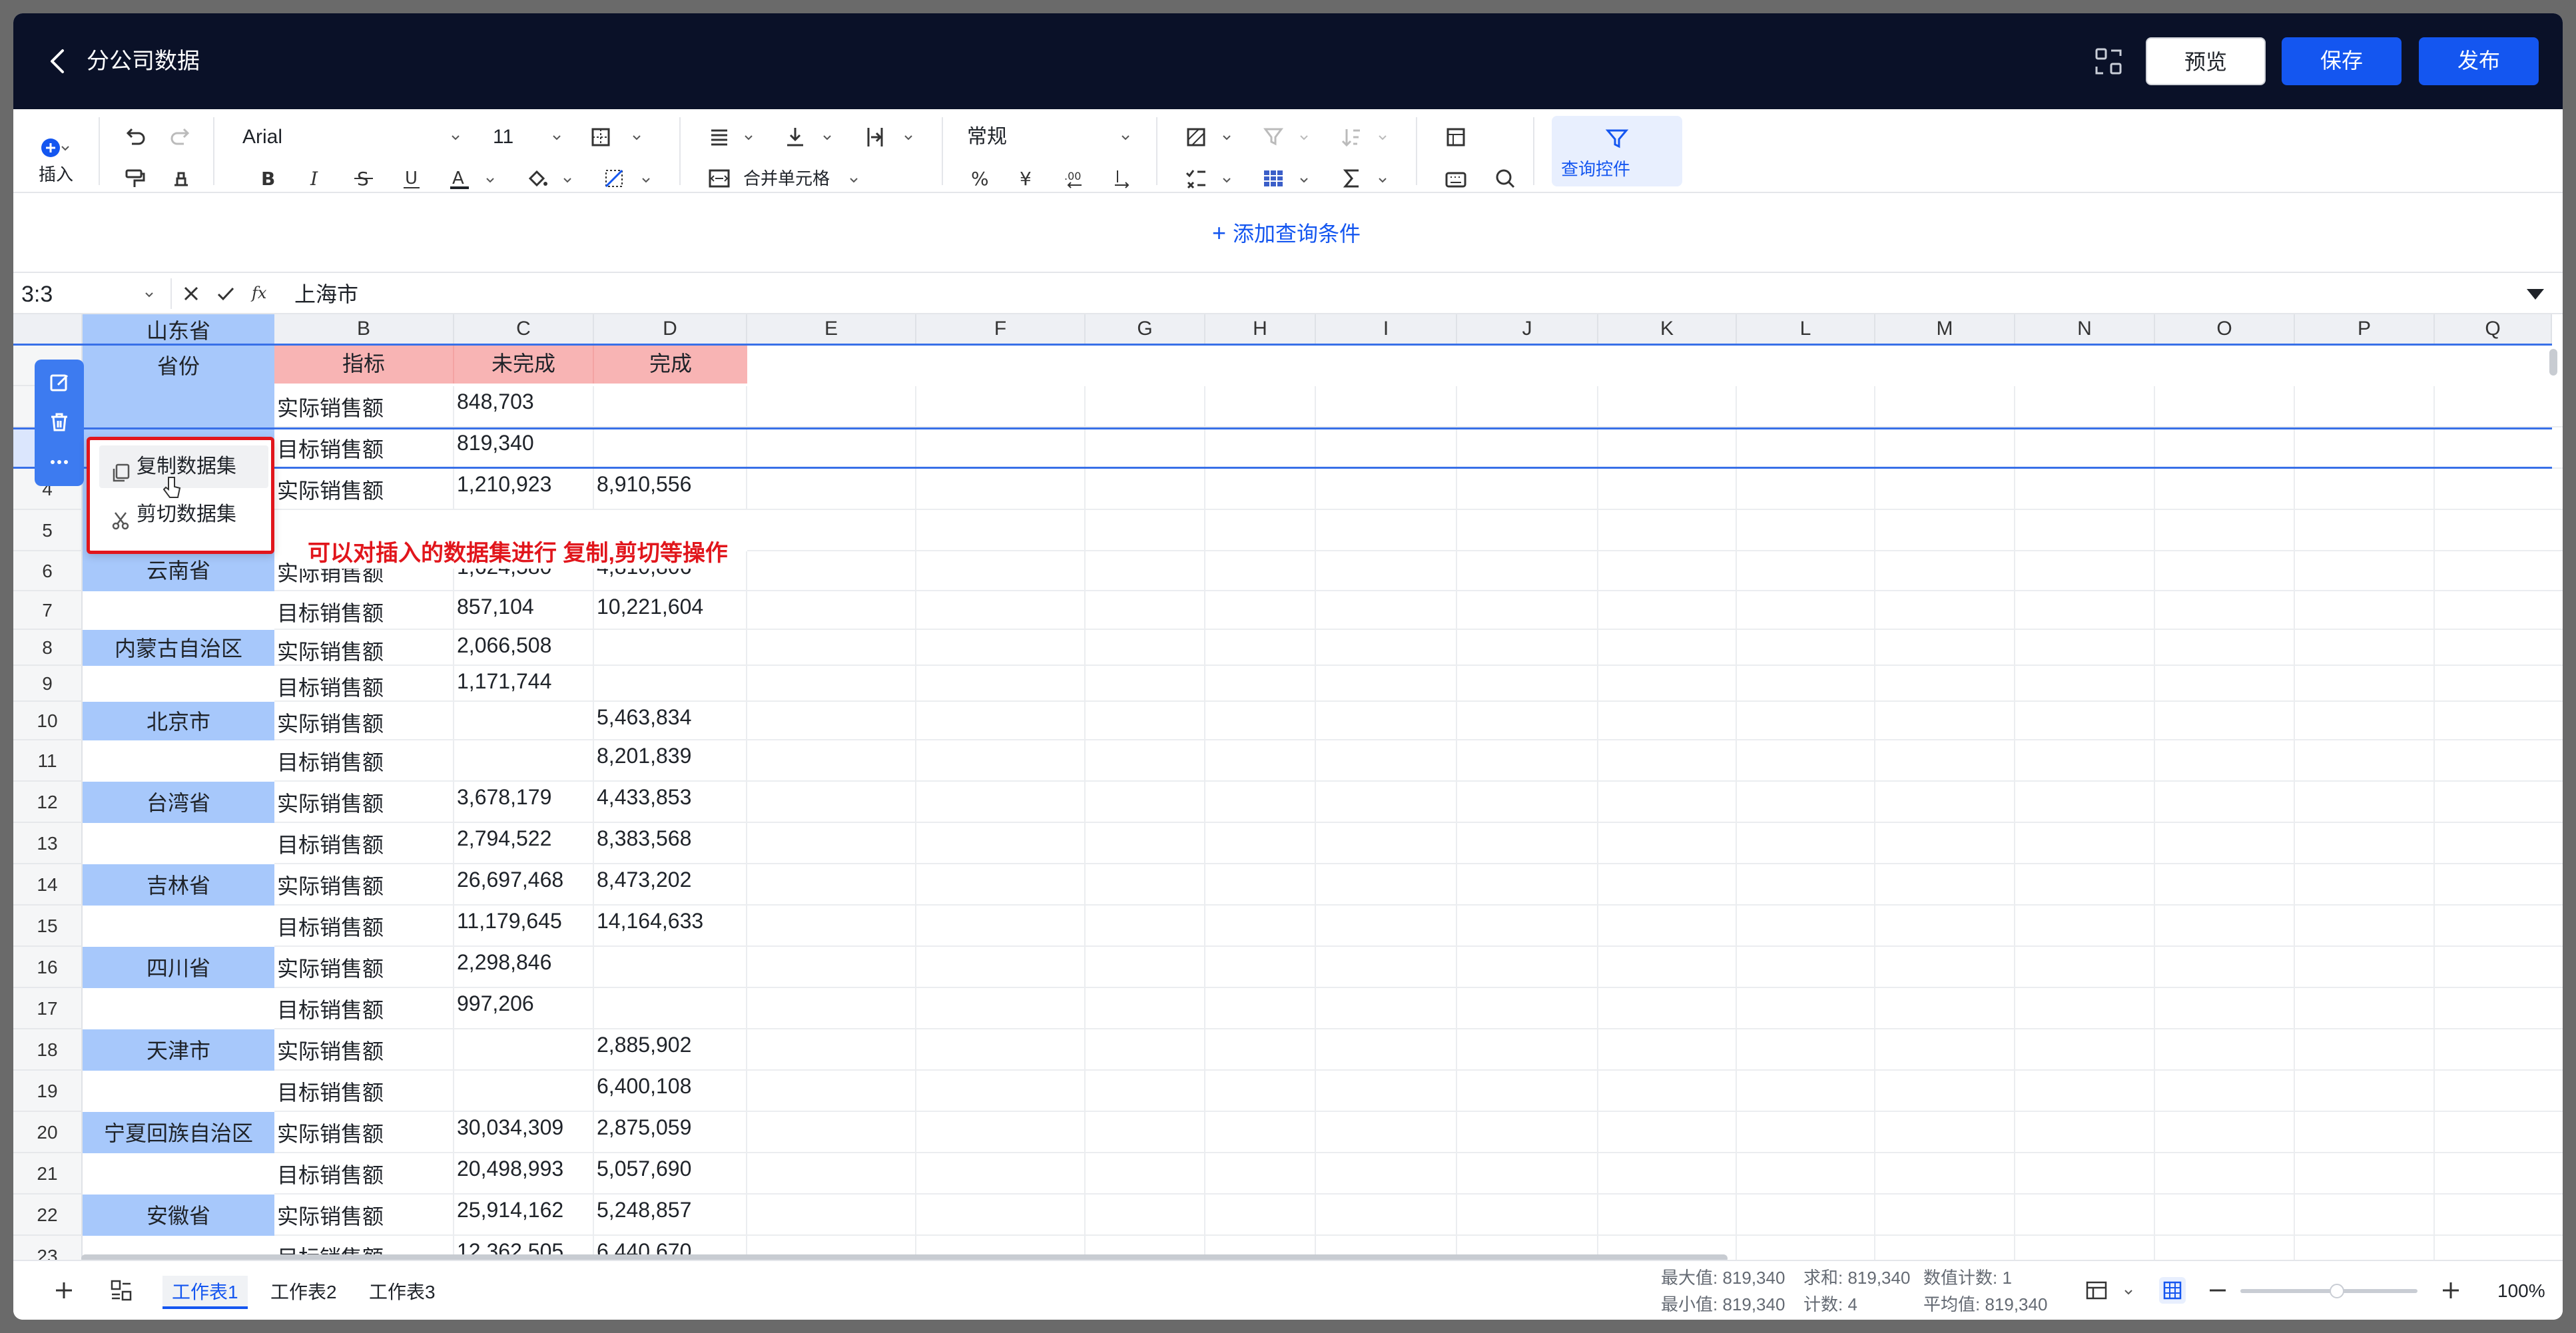 Image resolution: width=2576 pixels, height=1333 pixels. Describe the element at coordinates (524, 330) in the screenshot. I see `column-header: C` at that location.